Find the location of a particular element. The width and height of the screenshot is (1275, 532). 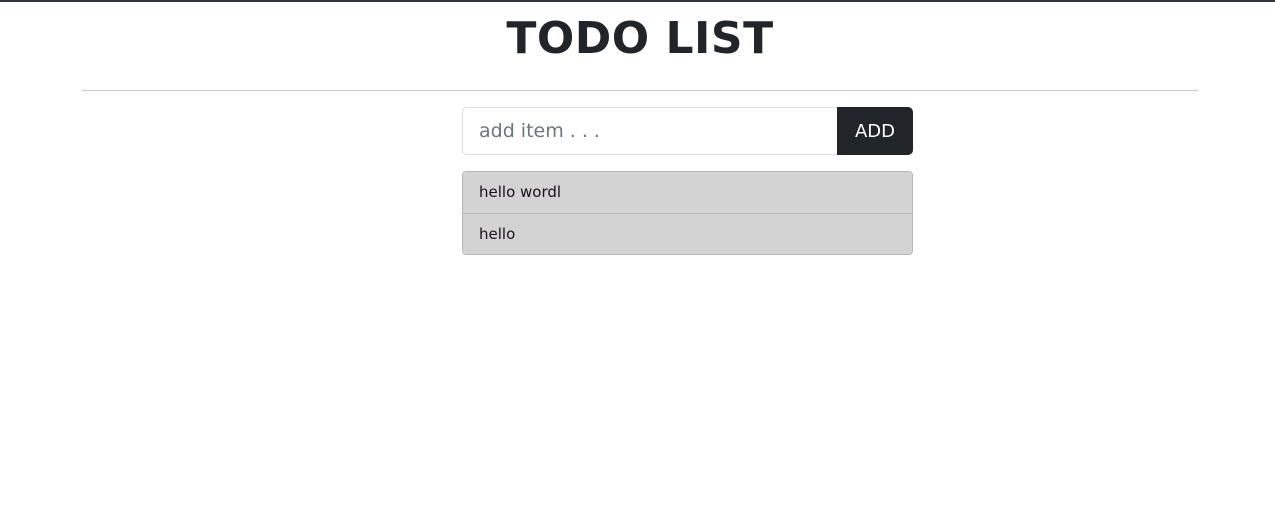

add-item-form: ADD is located at coordinates (687, 131).